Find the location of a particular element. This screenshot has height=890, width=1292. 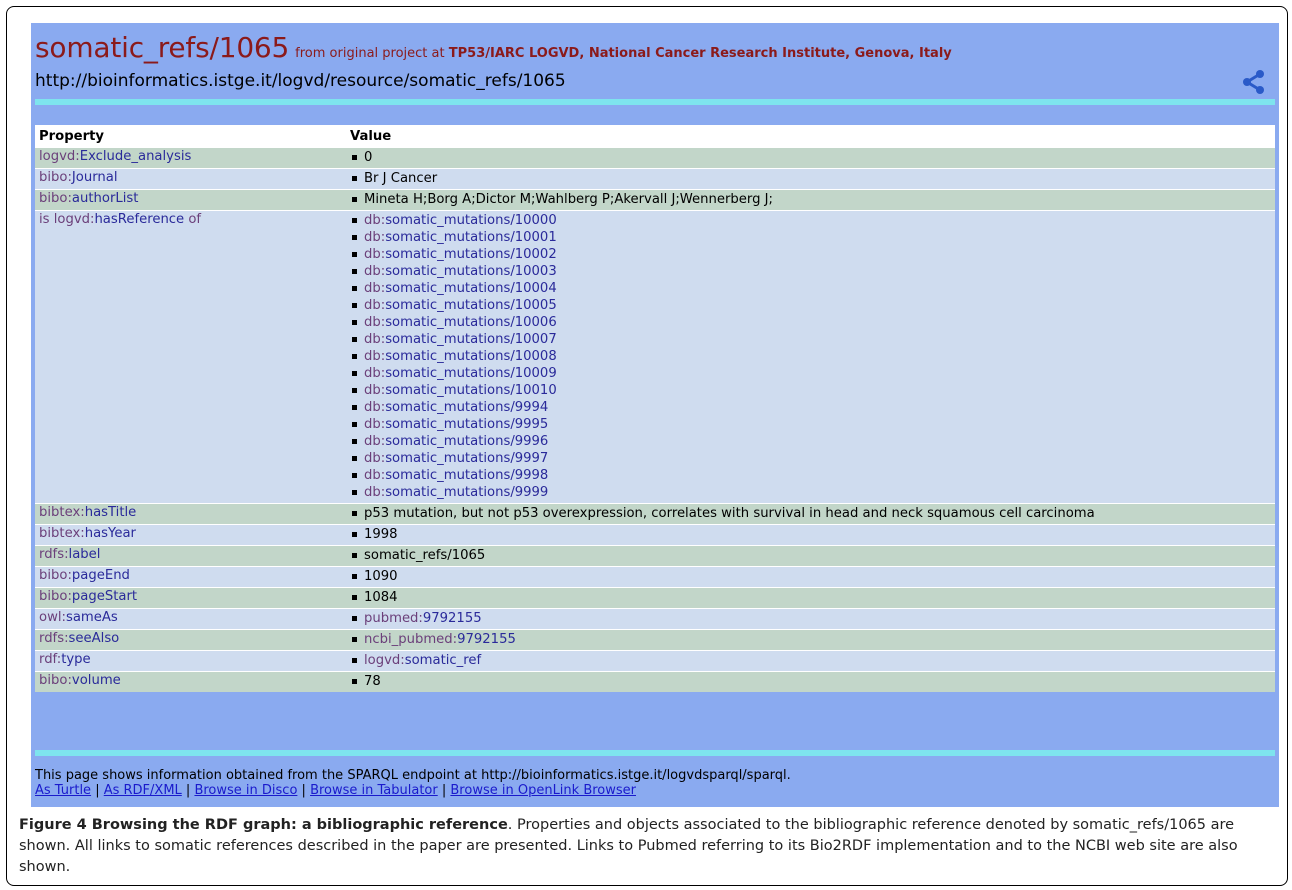

property-cell: bibo:Journal is located at coordinates (190, 179).